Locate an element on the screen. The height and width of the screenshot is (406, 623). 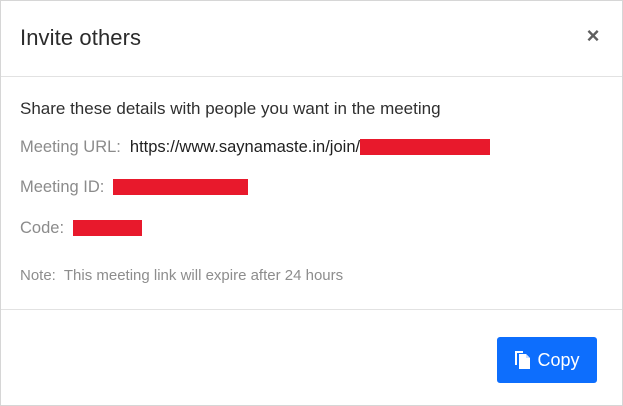
code-label: Code: is located at coordinates (42, 227).